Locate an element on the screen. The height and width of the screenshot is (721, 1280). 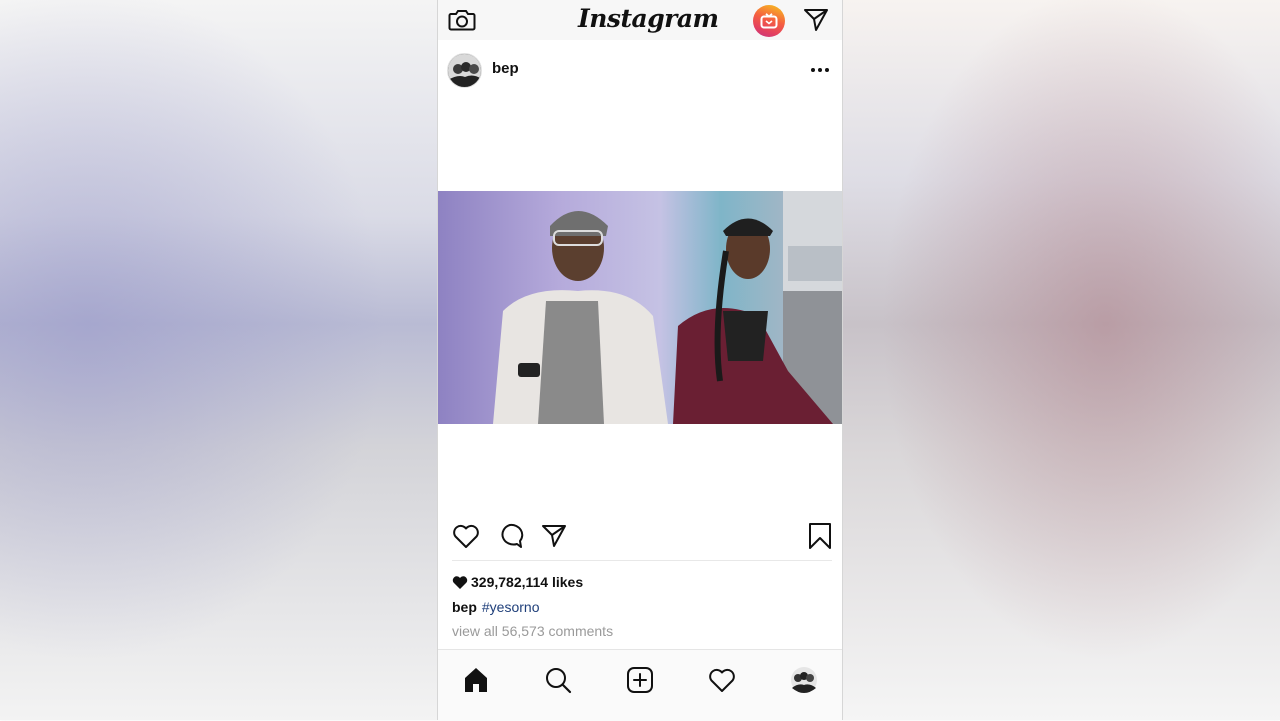
heart-outline-icon is located at coordinates (466, 536).